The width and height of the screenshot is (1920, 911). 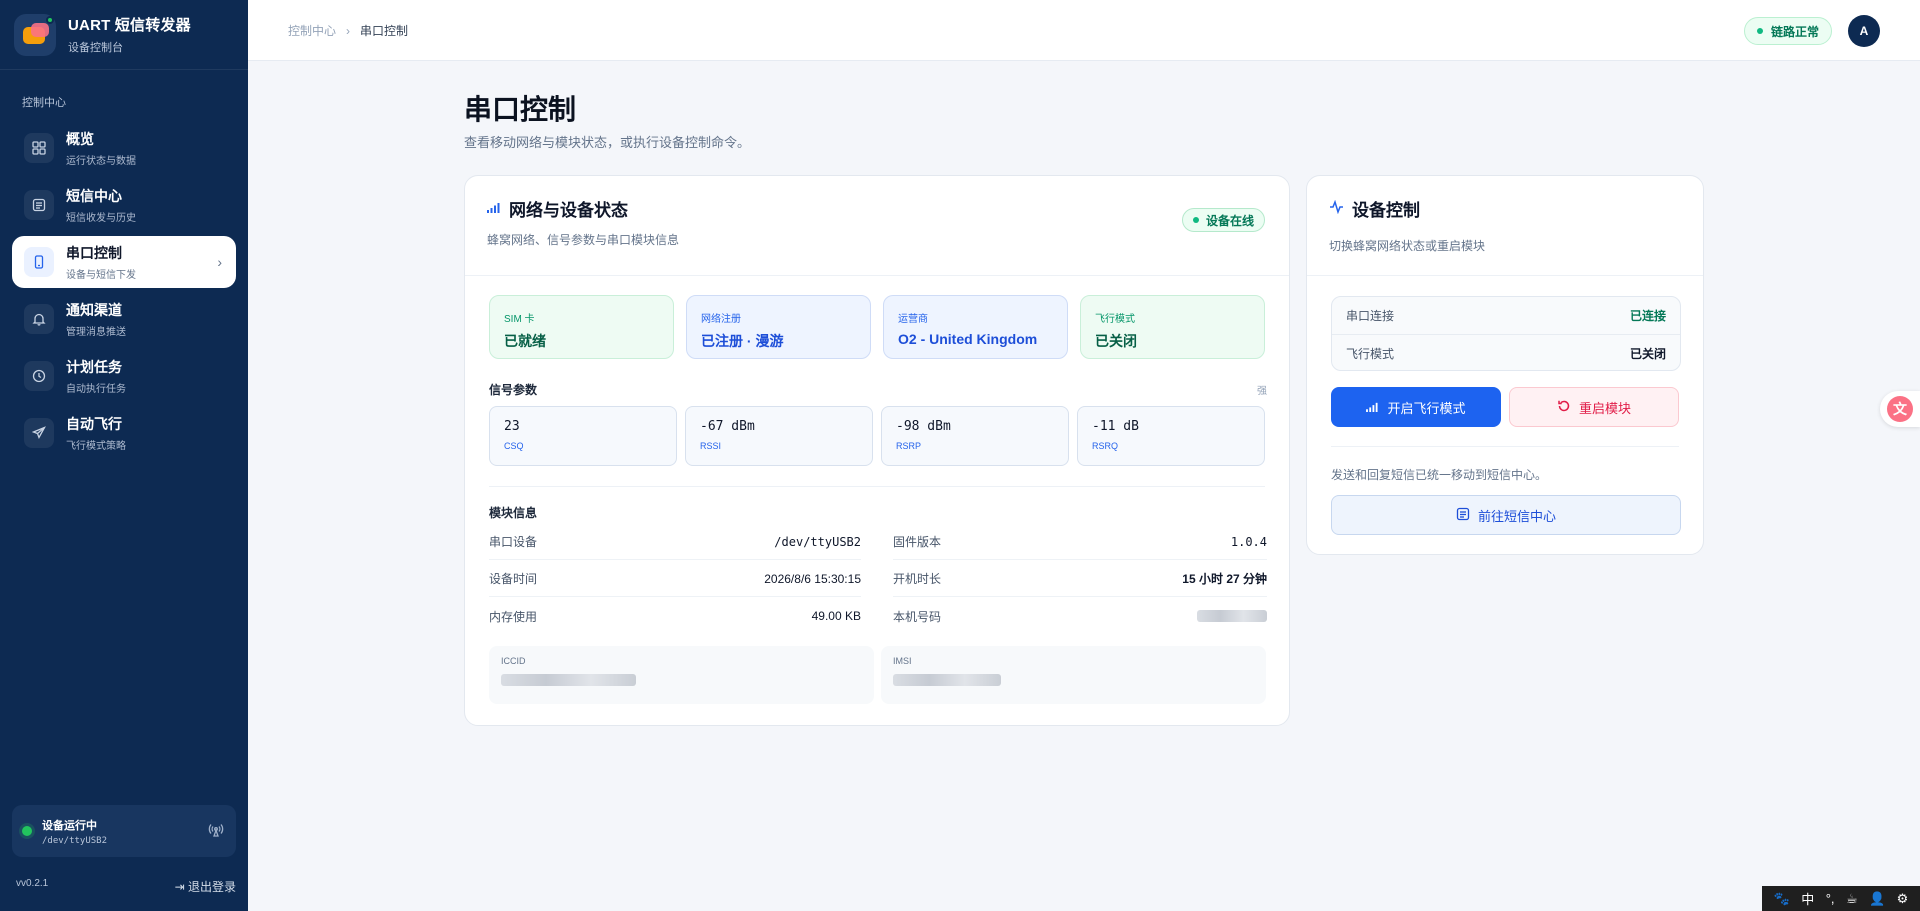 I want to click on signal-rssi: -67 dBm RSSI, so click(x=779, y=436).